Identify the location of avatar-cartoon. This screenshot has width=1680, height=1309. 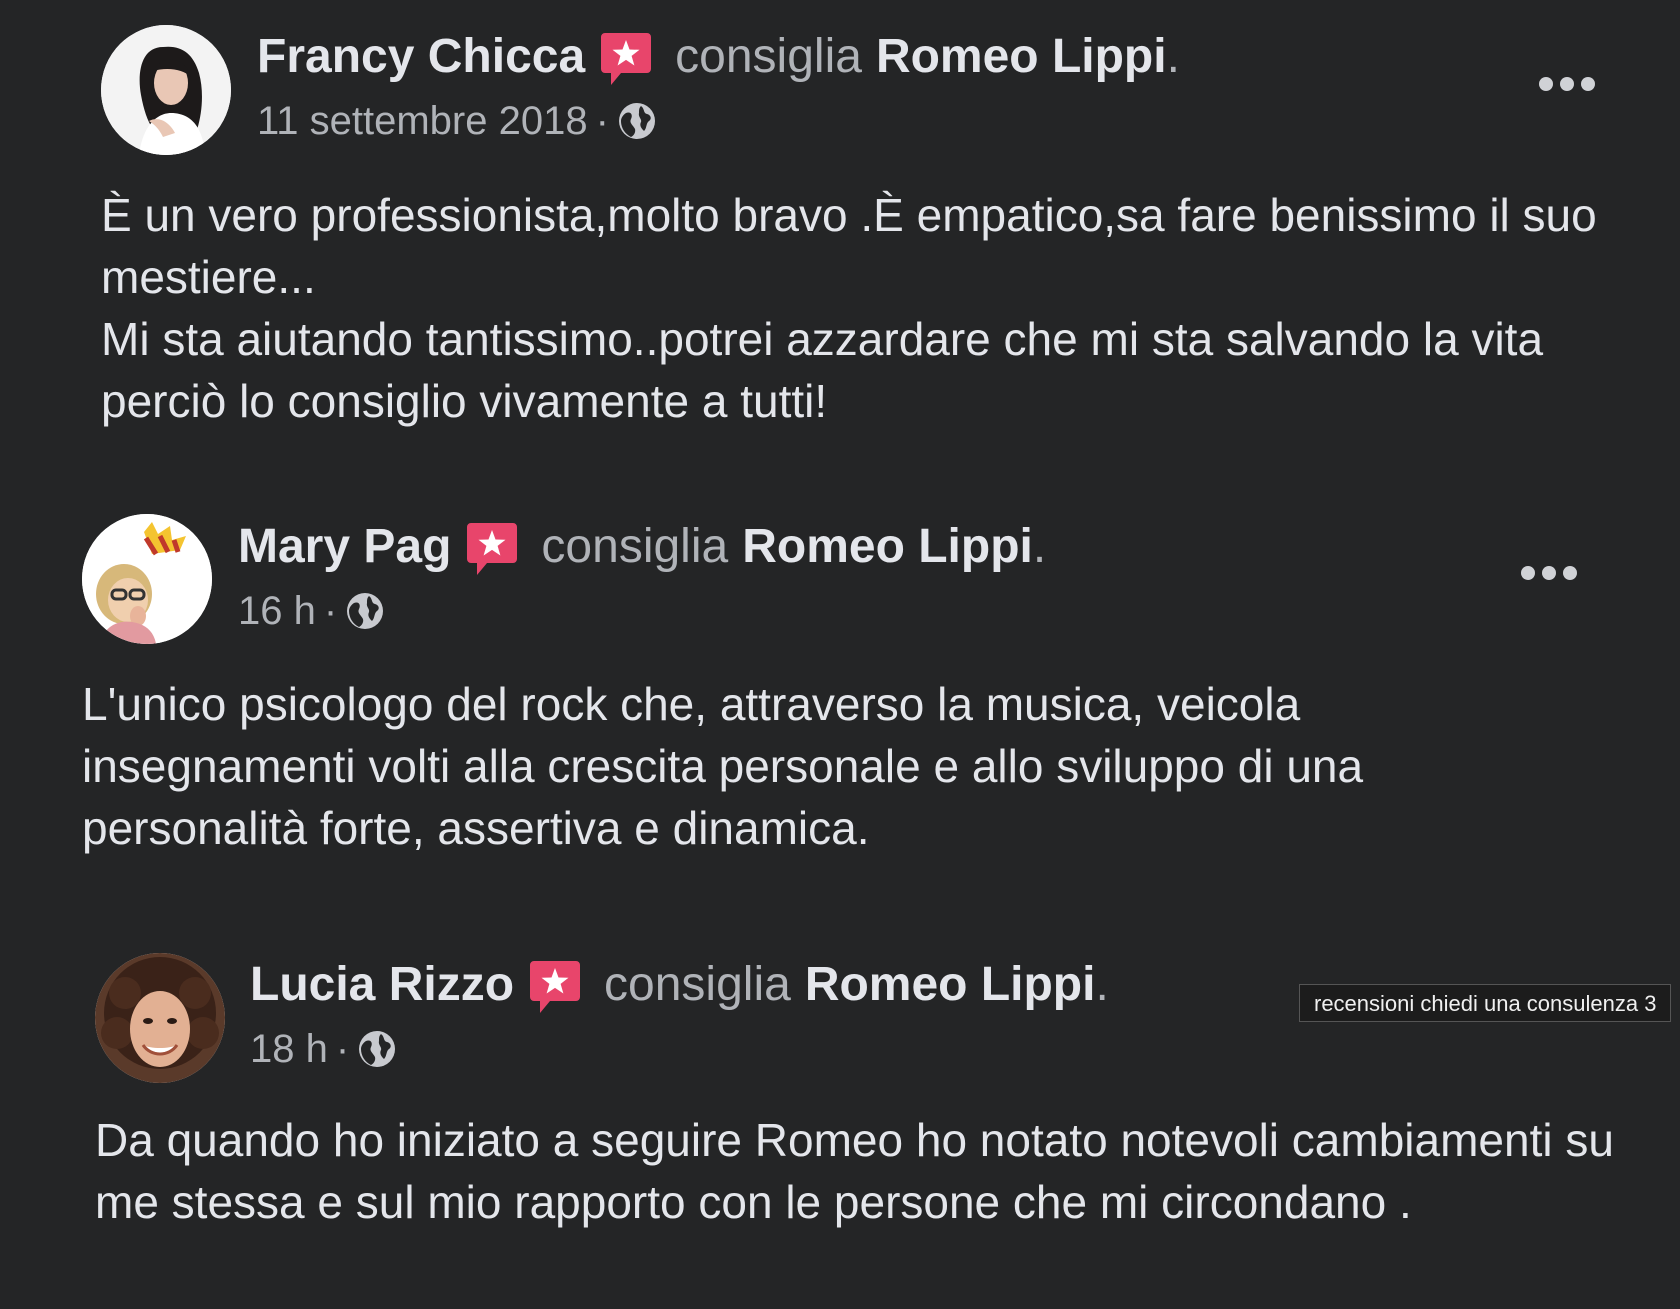
(147, 579).